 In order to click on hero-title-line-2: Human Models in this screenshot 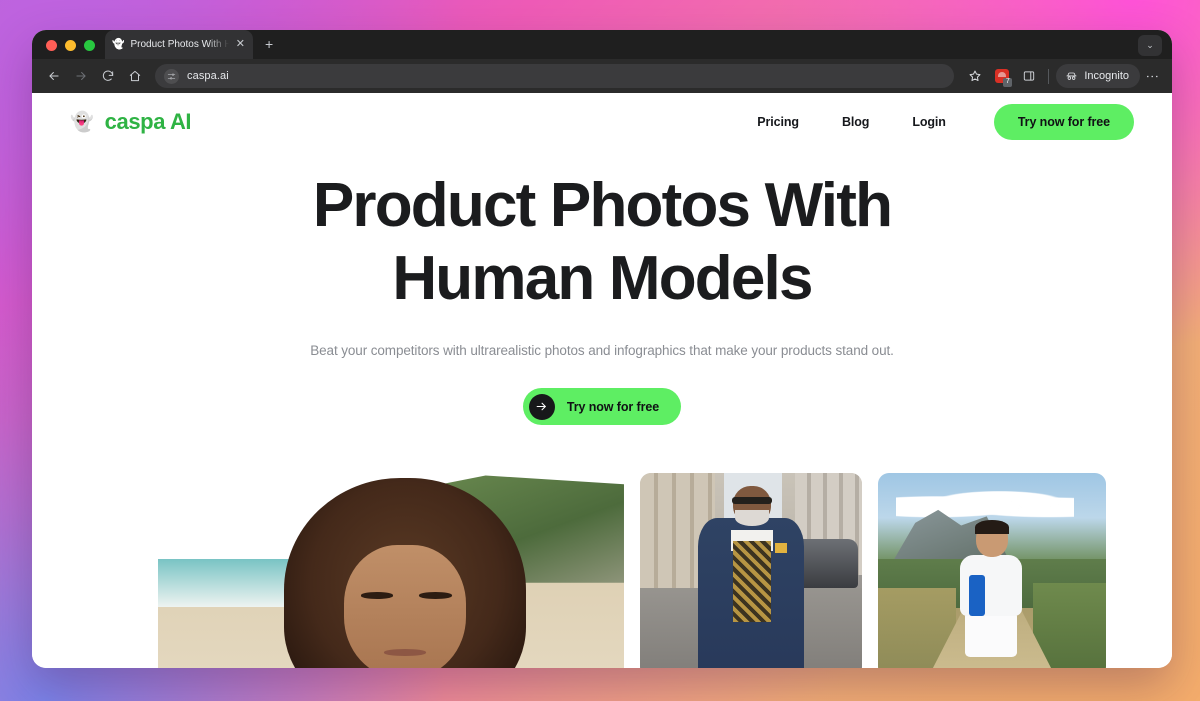, I will do `click(602, 279)`.